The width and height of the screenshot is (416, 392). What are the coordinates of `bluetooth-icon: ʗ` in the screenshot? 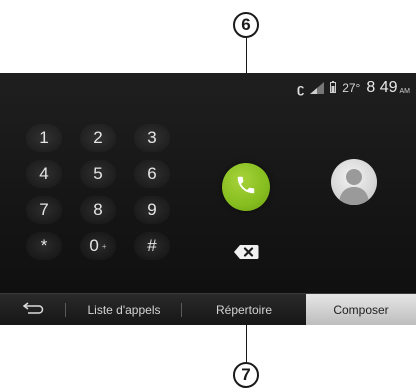 It's located at (300, 88).